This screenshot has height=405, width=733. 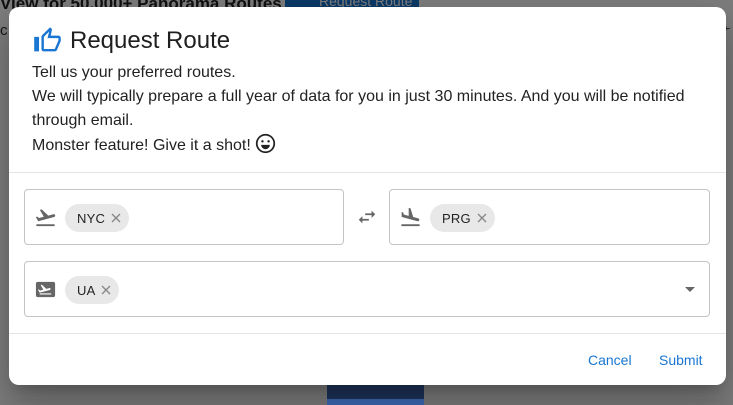 What do you see at coordinates (367, 217) in the screenshot?
I see `swap-horizontal-icon` at bounding box center [367, 217].